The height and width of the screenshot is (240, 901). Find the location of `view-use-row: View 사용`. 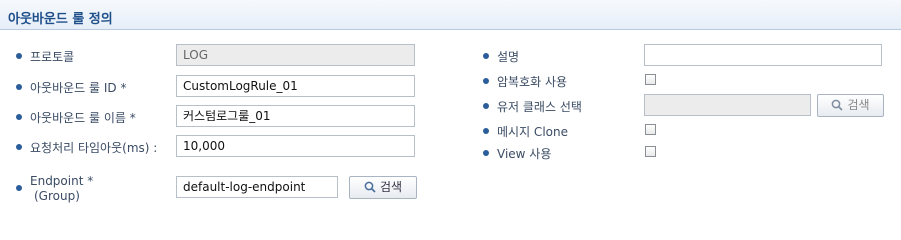

view-use-row: View 사용 is located at coordinates (563, 153).